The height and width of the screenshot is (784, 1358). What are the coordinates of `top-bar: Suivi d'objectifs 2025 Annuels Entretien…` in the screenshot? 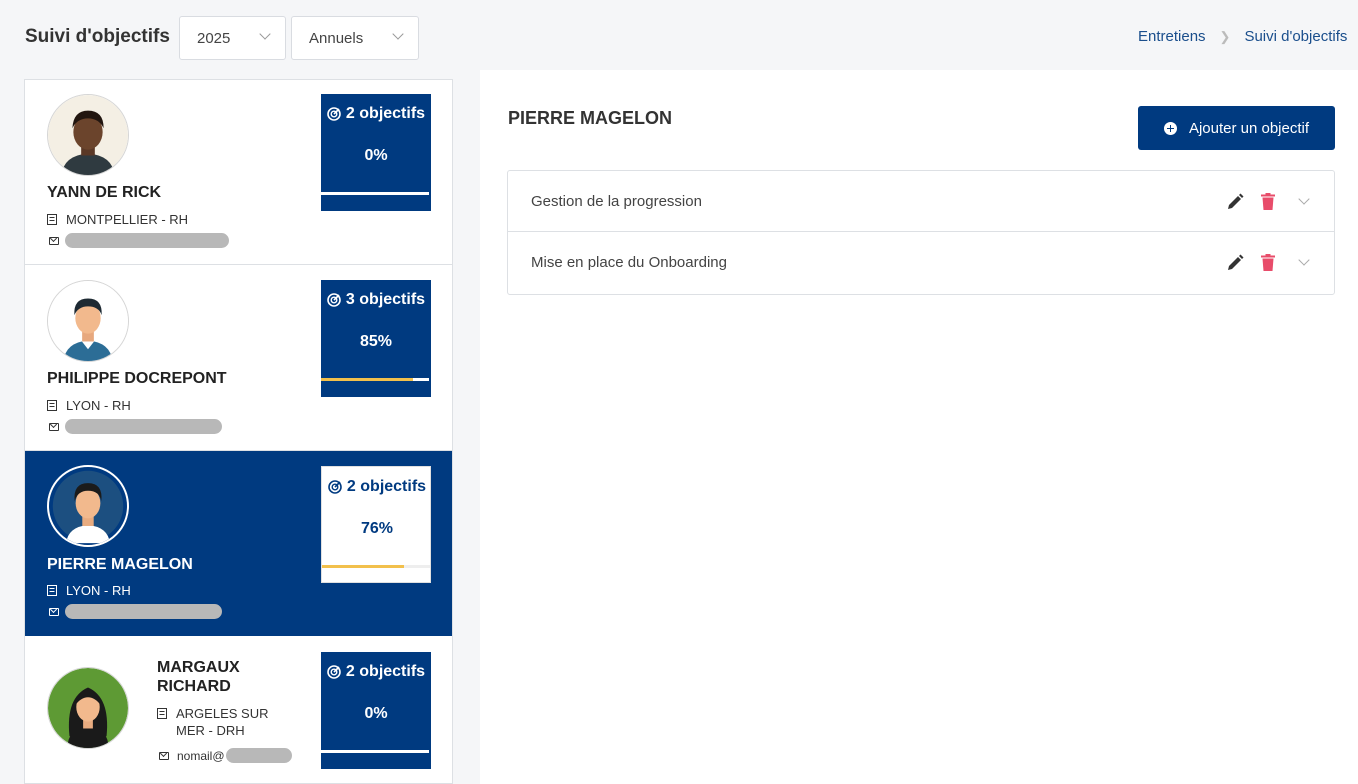 It's located at (679, 35).